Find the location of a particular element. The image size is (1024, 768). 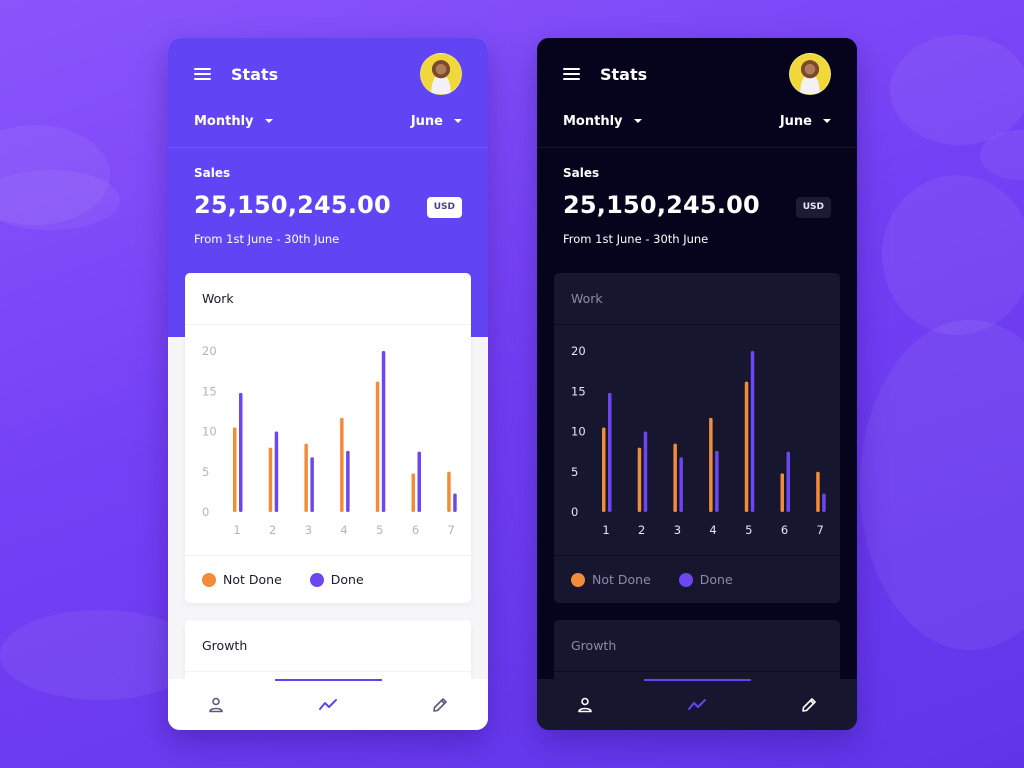

x-tick-label: 2 is located at coordinates (641, 530).